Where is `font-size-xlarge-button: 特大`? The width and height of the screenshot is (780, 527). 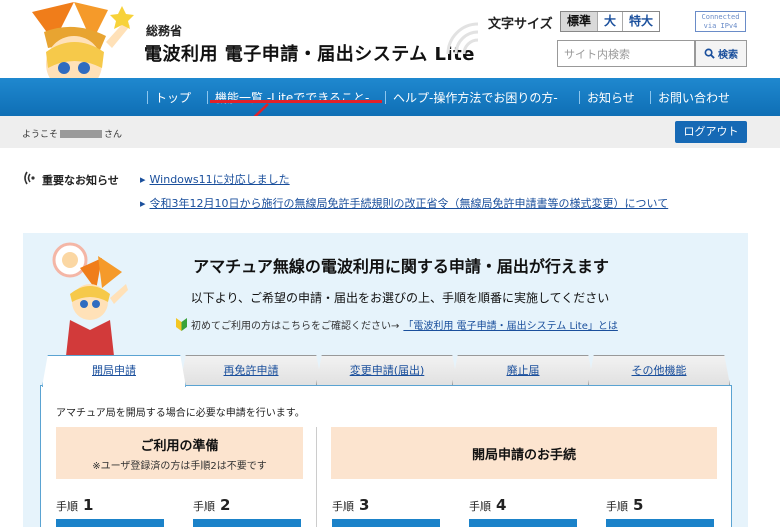 font-size-xlarge-button: 特大 is located at coordinates (641, 21).